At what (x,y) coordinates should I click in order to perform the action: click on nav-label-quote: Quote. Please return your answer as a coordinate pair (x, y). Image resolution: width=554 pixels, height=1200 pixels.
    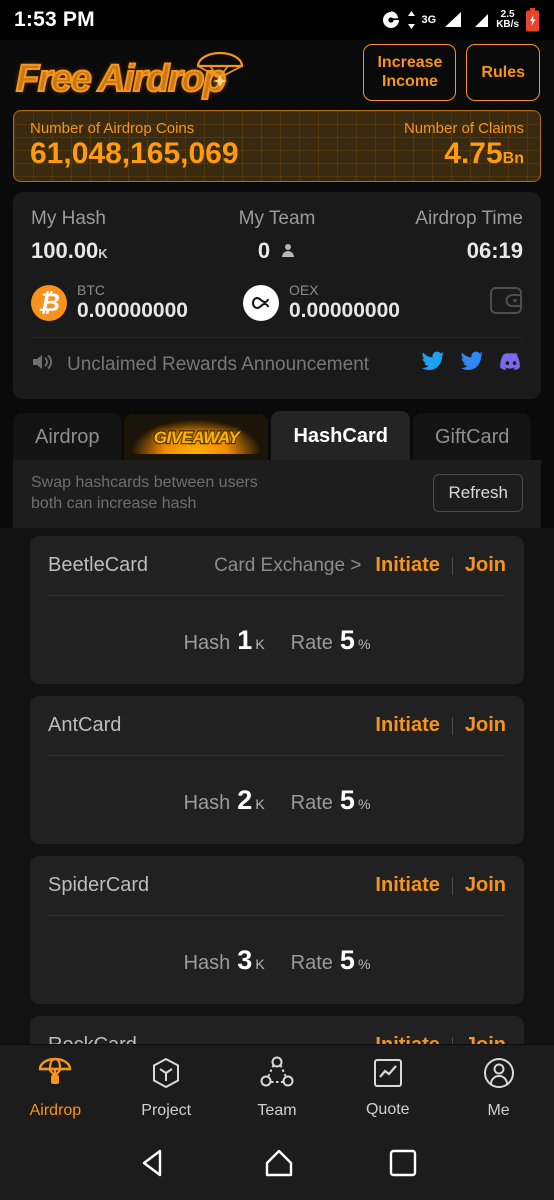
    Looking at the image, I should click on (387, 1109).